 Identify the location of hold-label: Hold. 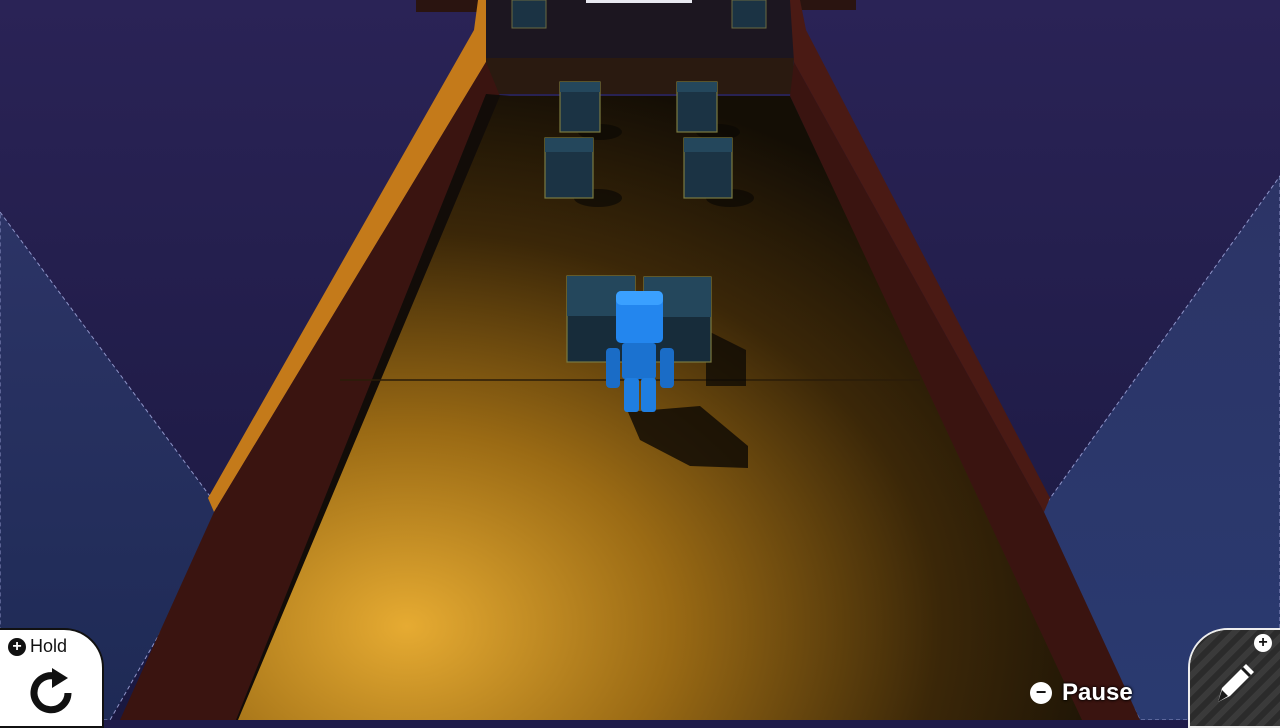
(49, 646).